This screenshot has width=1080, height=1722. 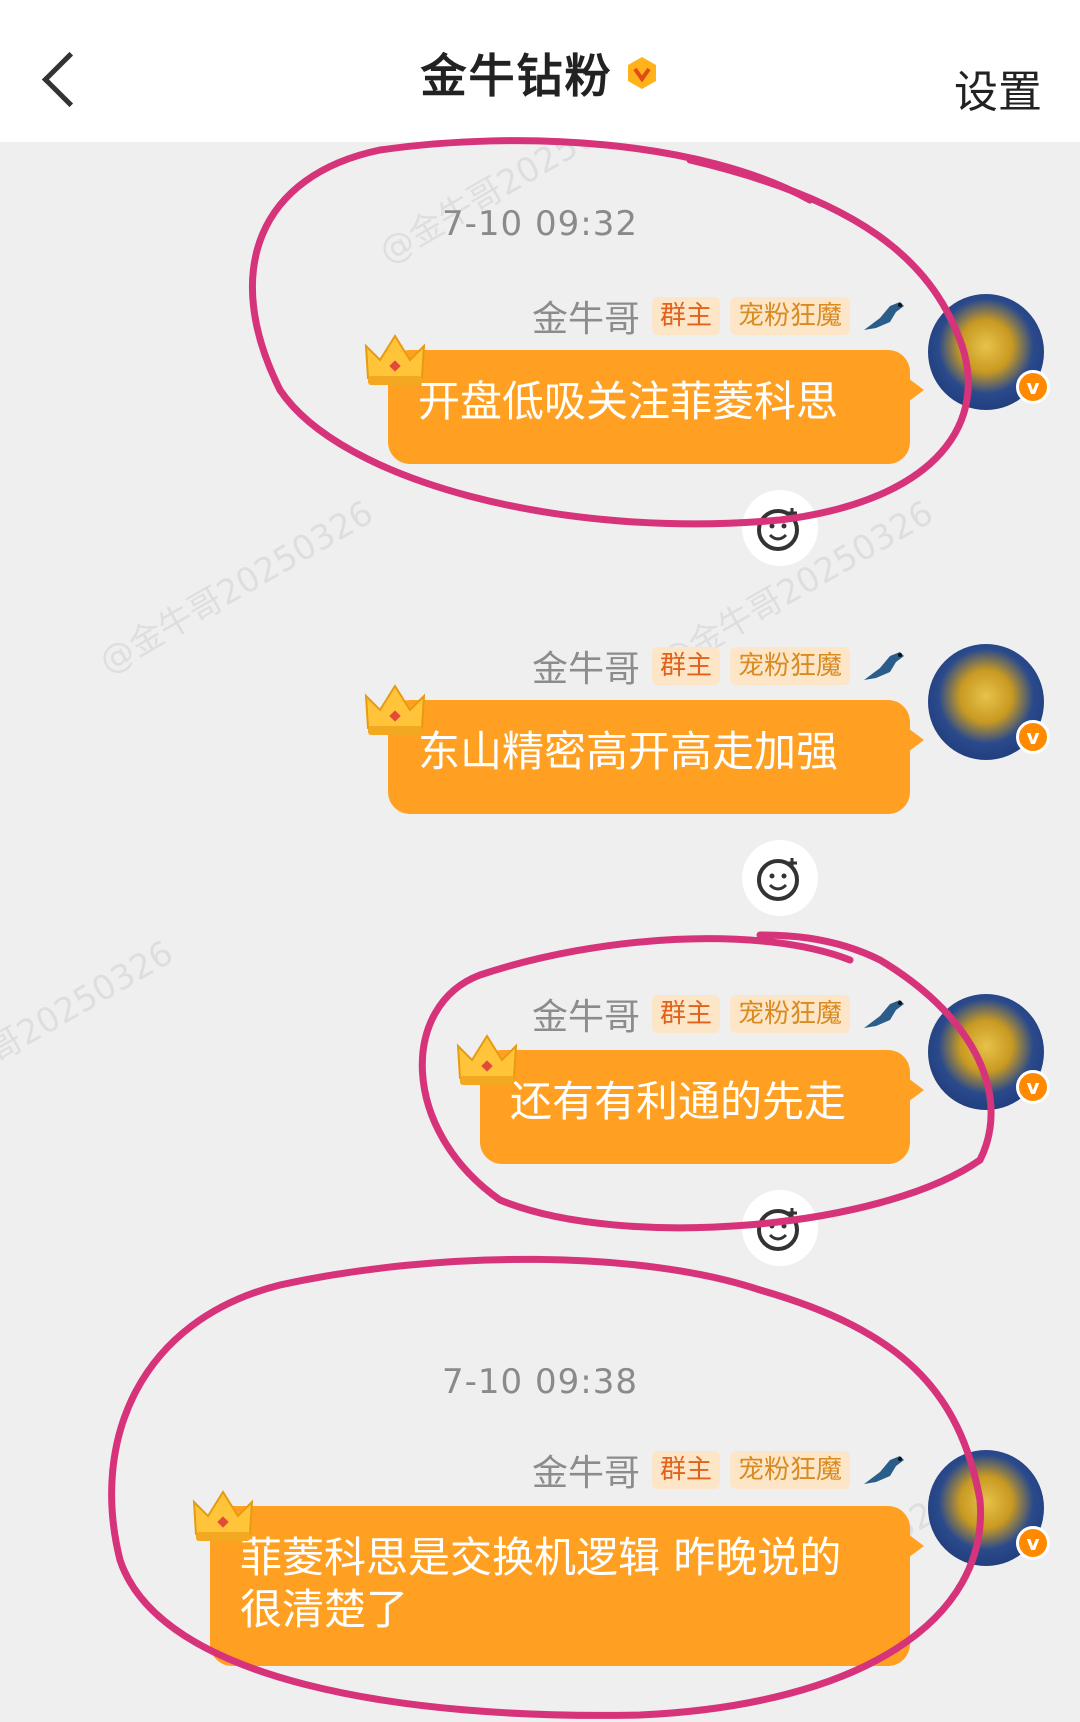 I want to click on message-text: 东山精密高开高走加强, so click(x=628, y=751).